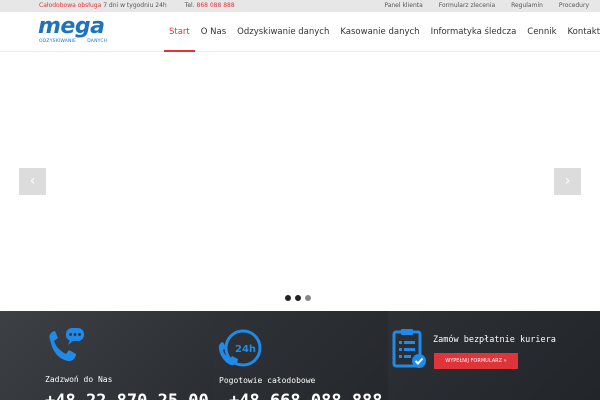 The height and width of the screenshot is (400, 600). I want to click on logo: mega ODZYSKIWANIE DANYCH, so click(78, 31).